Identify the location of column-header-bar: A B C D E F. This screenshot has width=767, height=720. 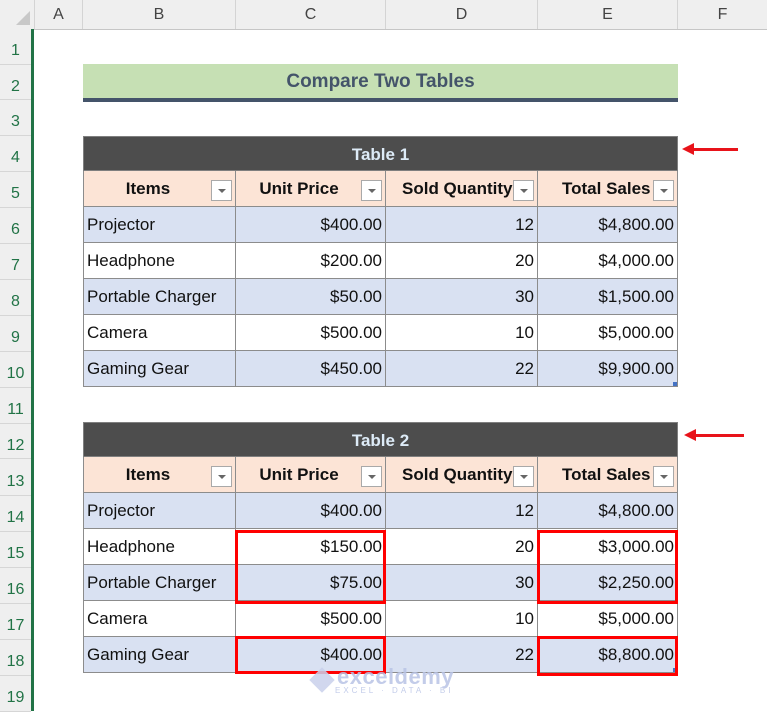
(383, 15).